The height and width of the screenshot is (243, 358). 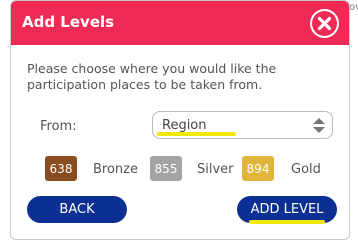 I want to click on gold-count-badge: 894, so click(x=258, y=168).